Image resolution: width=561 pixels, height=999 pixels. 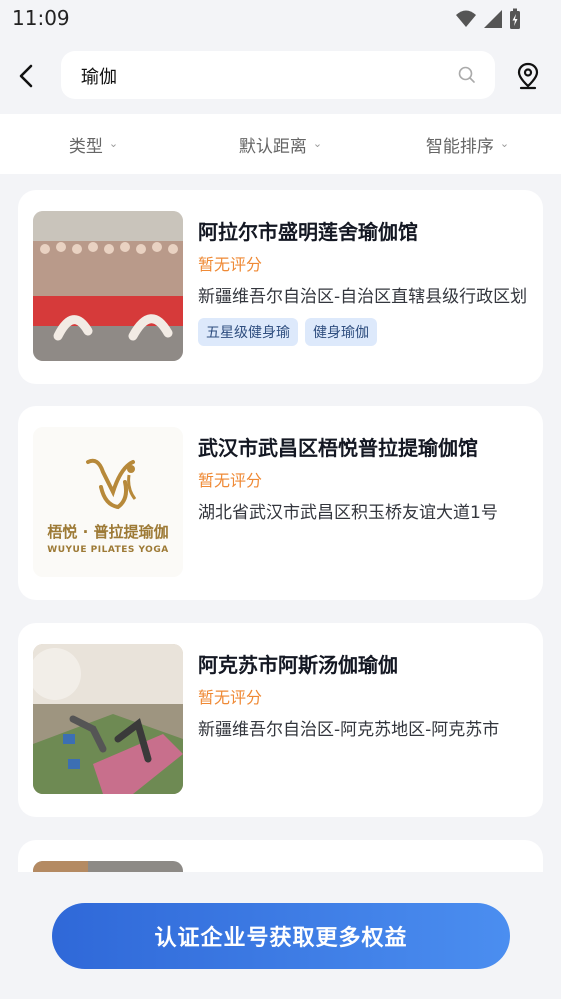 I want to click on certify-enterprise-button: 认证企业号获取更多权益, so click(x=281, y=936).